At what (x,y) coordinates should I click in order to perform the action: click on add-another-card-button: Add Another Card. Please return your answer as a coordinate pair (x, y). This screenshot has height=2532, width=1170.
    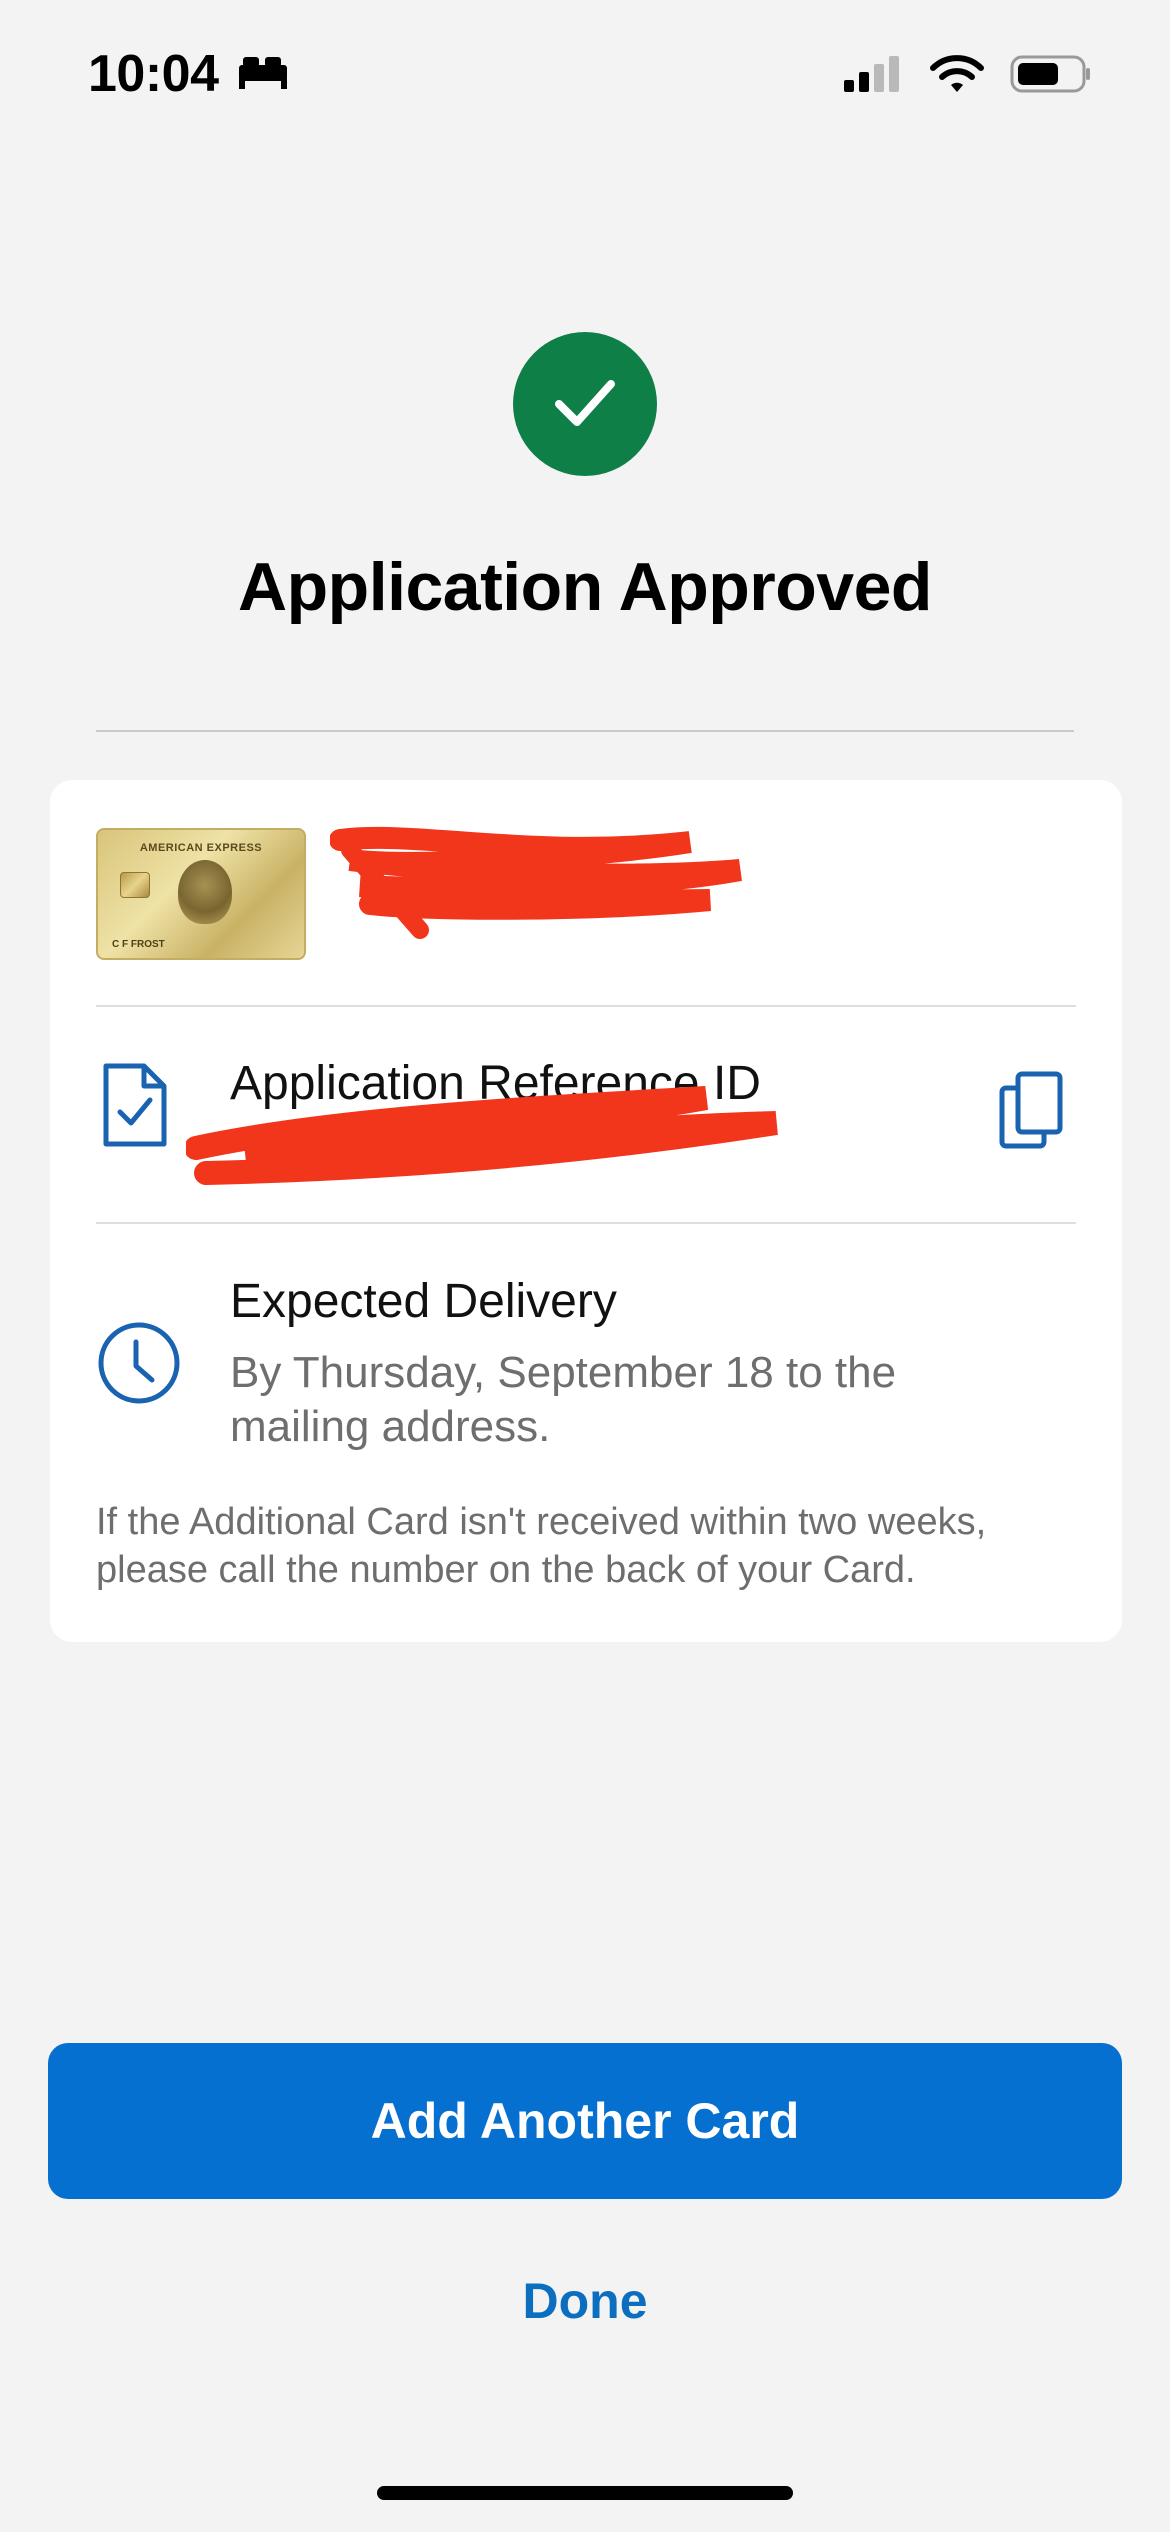
    Looking at the image, I should click on (585, 2121).